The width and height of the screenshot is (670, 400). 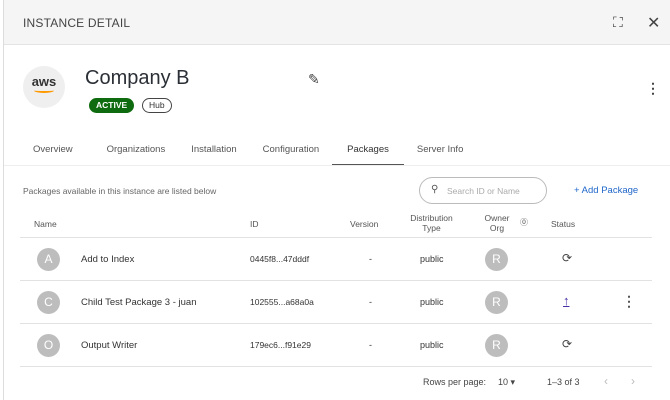 What do you see at coordinates (138, 302) in the screenshot?
I see `package-name: Child Test Package 3 - juan` at bounding box center [138, 302].